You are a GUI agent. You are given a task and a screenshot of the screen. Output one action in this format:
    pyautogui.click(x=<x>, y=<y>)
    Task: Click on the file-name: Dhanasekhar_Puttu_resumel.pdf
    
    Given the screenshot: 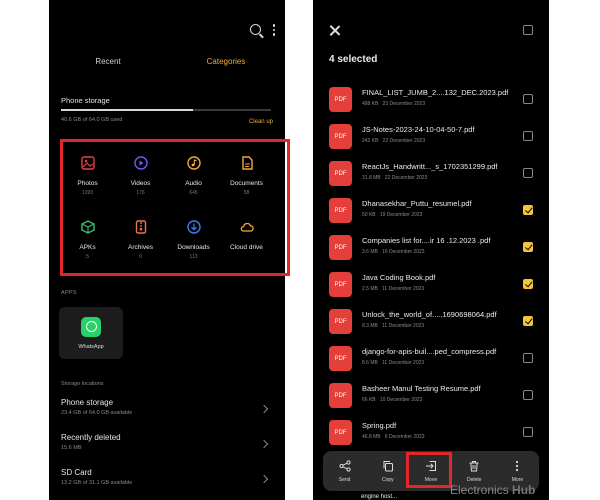 What is the action you would take?
    pyautogui.click(x=417, y=203)
    